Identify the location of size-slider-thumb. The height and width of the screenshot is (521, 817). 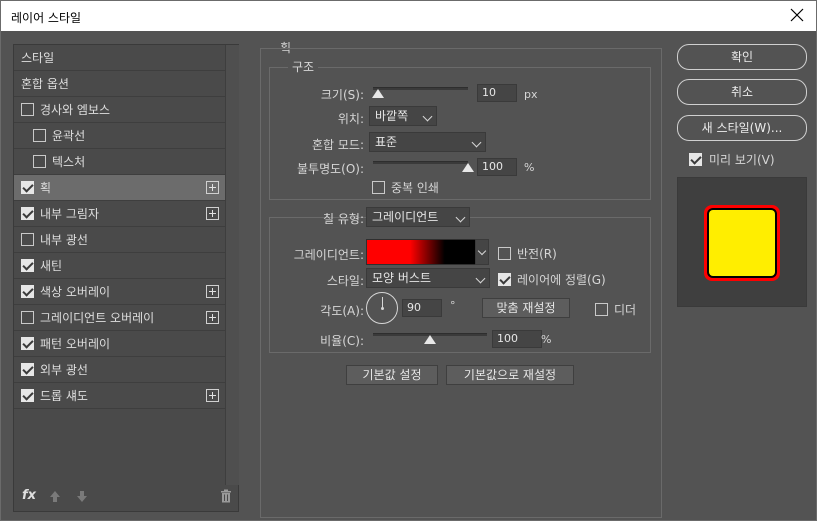
(377, 93).